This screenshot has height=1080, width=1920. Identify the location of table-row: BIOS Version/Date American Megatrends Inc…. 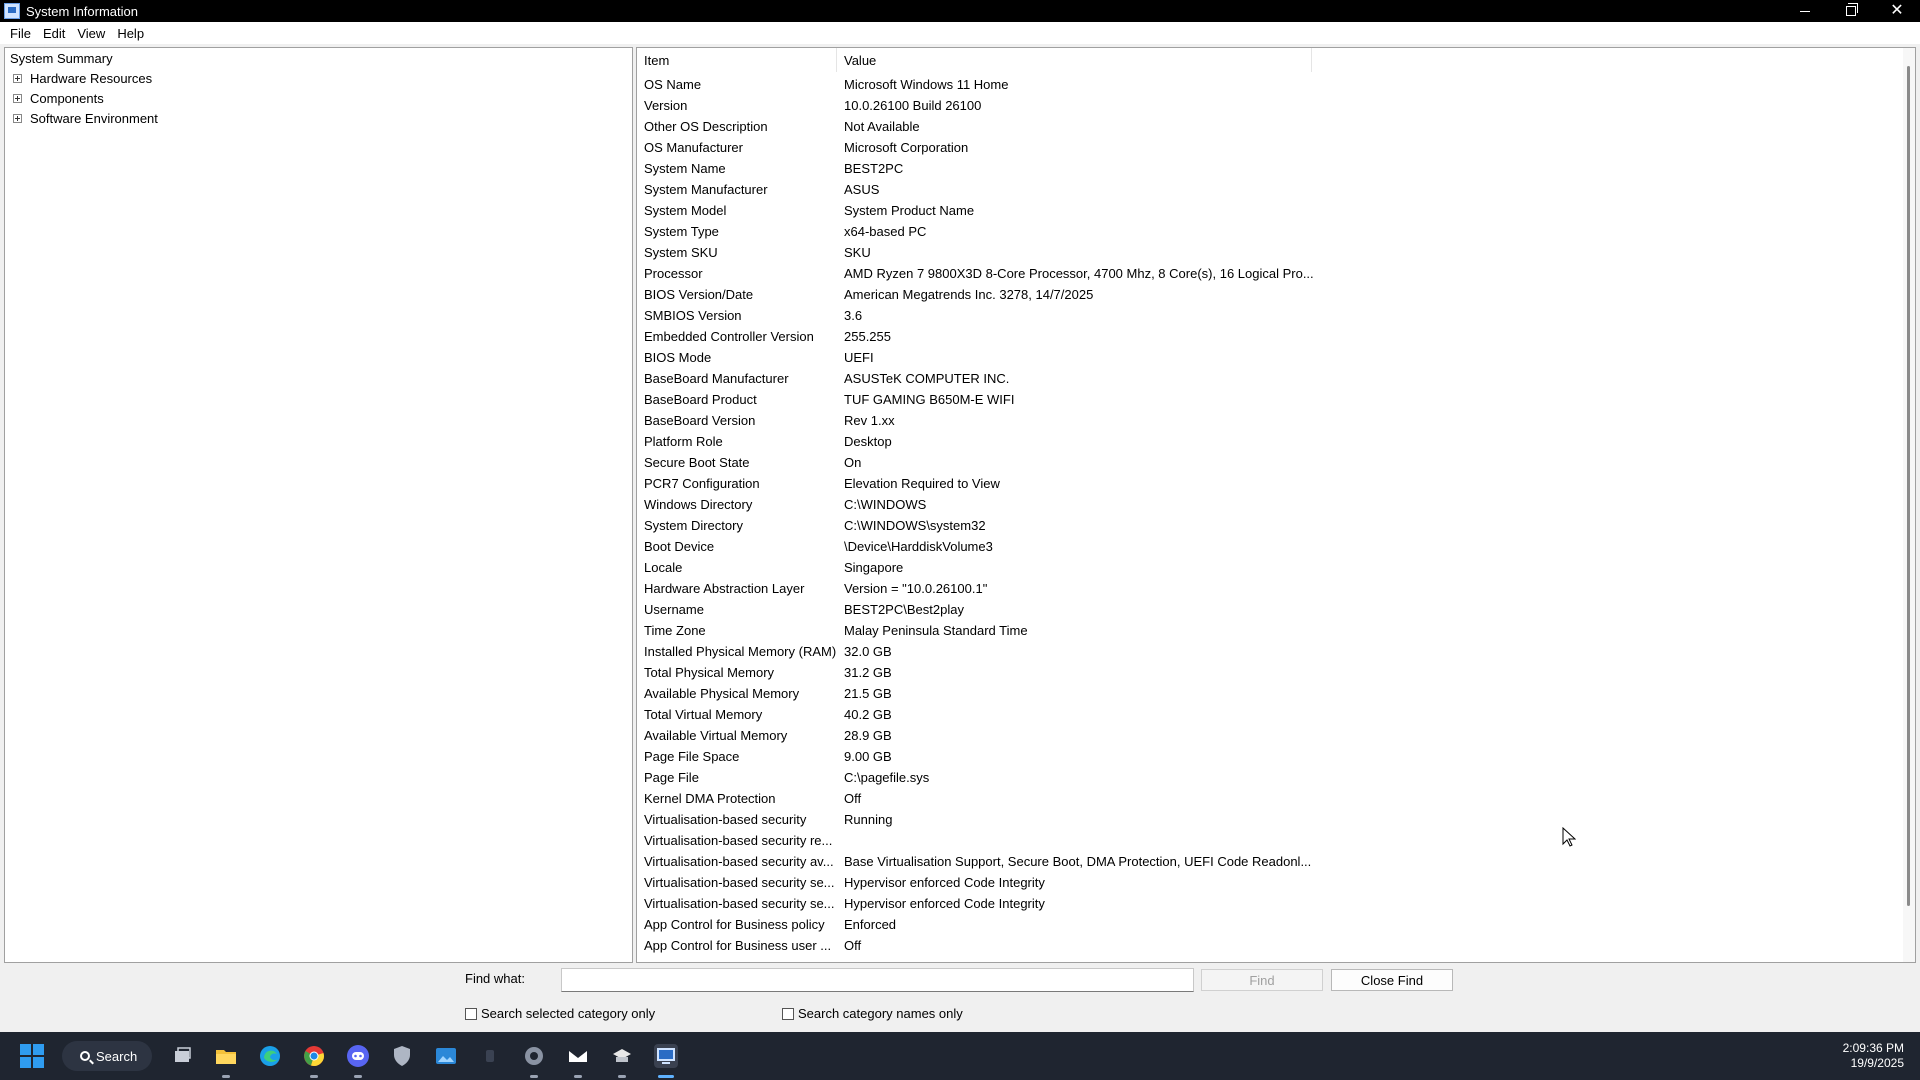
(1267, 294).